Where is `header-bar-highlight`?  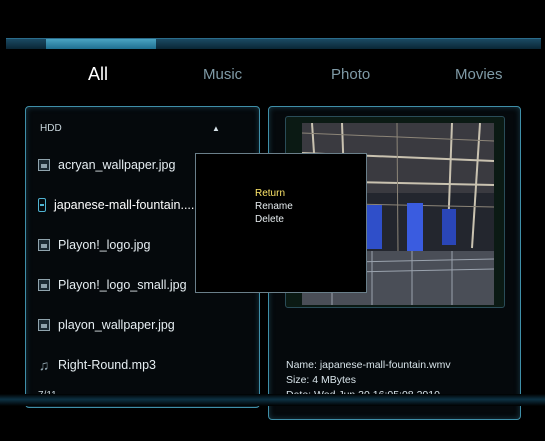
header-bar-highlight is located at coordinates (101, 44).